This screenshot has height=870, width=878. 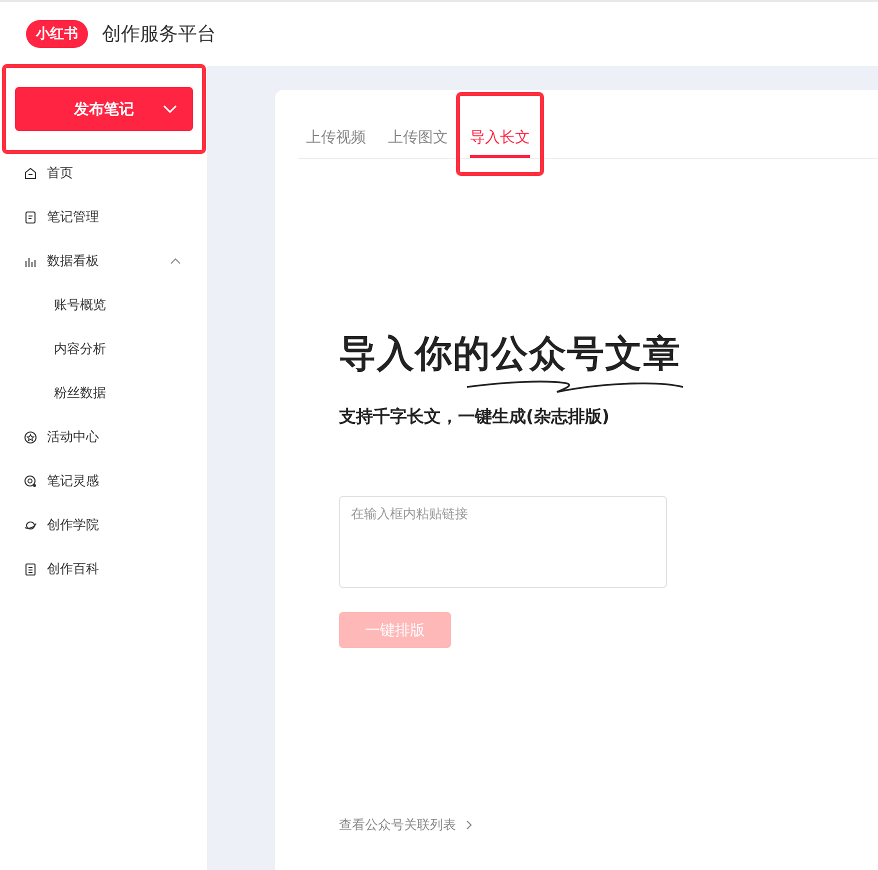 What do you see at coordinates (103, 305) in the screenshot?
I see `nav-subitem: 账号概览` at bounding box center [103, 305].